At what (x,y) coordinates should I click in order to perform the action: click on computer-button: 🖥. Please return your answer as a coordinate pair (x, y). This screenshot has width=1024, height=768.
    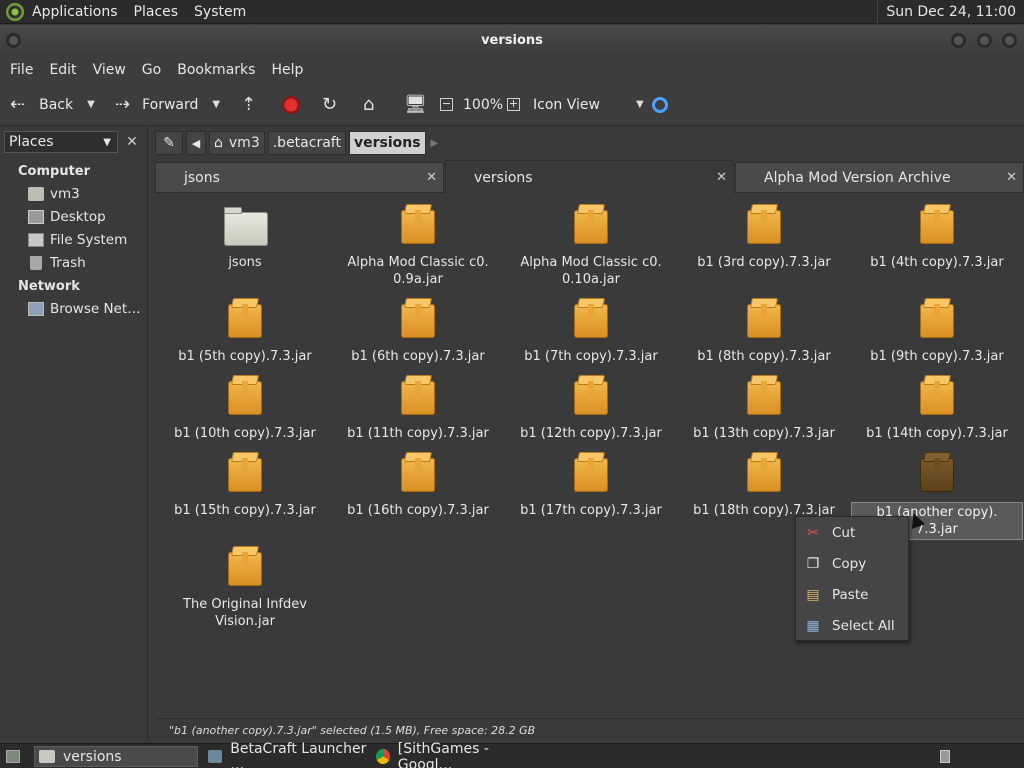
    Looking at the image, I should click on (415, 104).